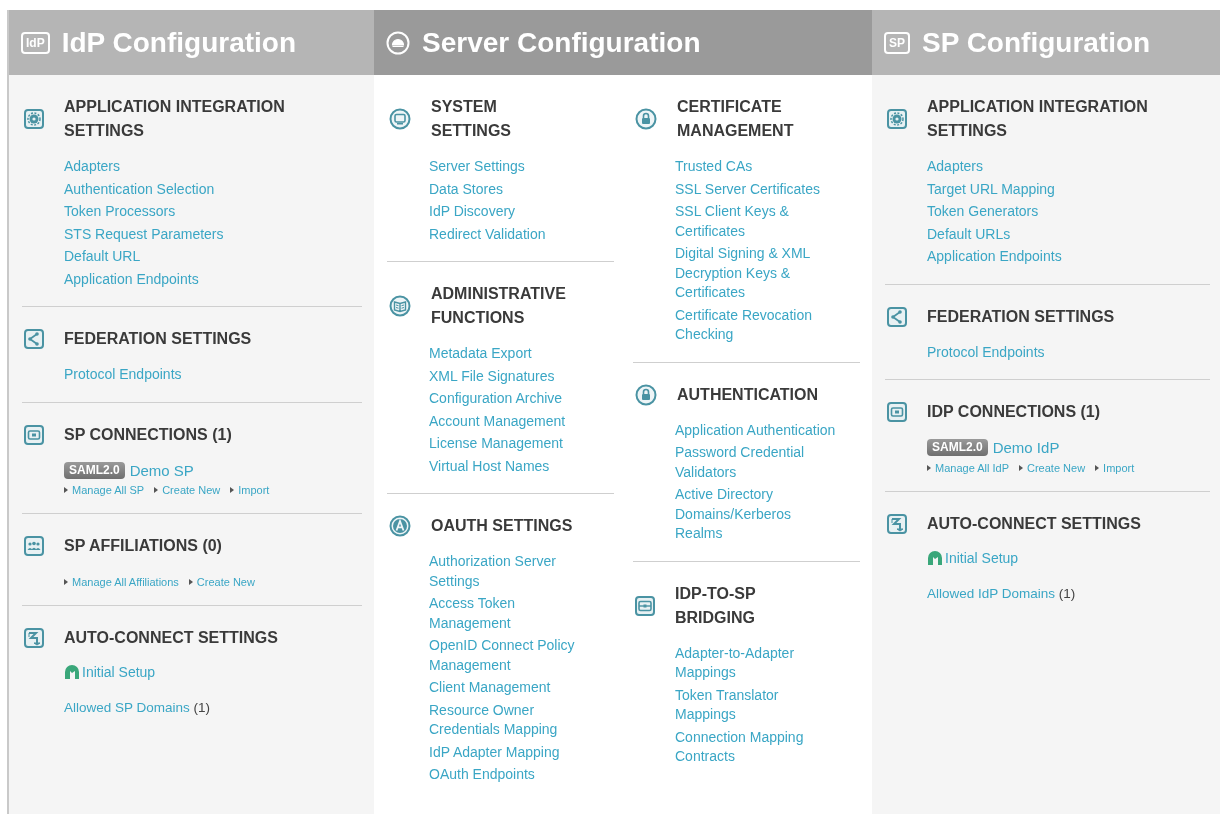  Describe the element at coordinates (521, 189) in the screenshot. I see `nav-link: Data Stores` at that location.